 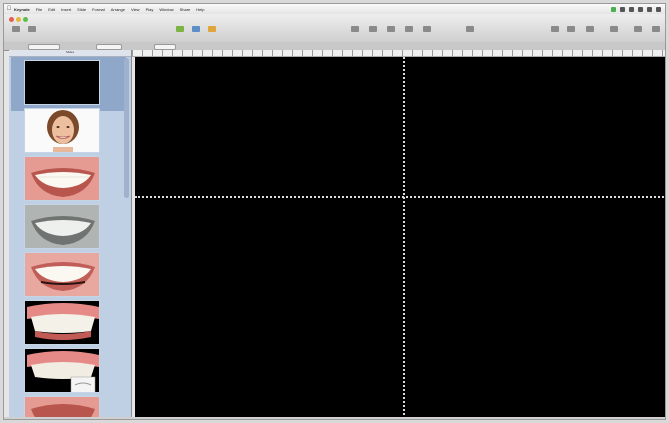 I want to click on play-button, so click(x=180, y=31).